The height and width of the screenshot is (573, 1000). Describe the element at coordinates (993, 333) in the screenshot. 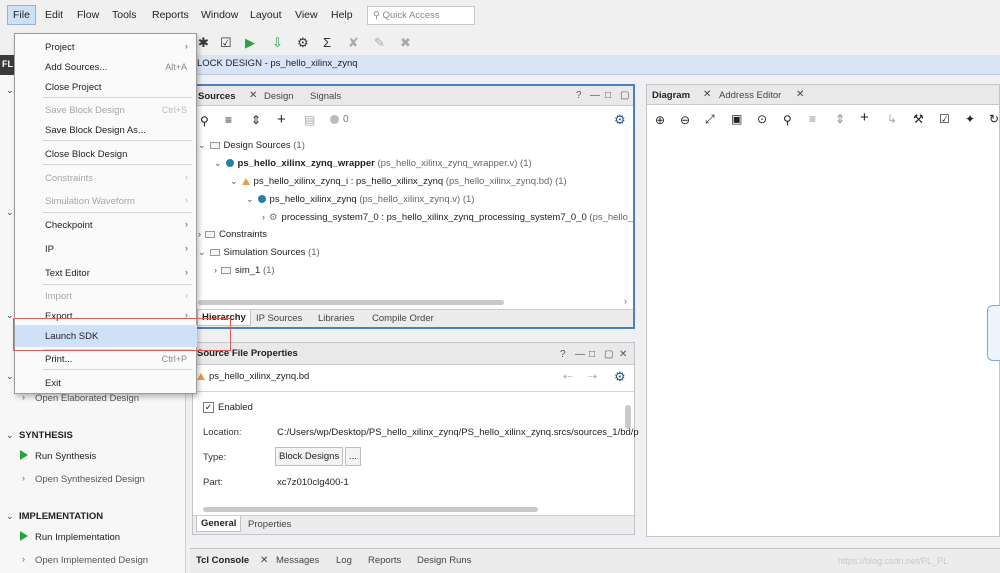

I see `diagram-block` at that location.